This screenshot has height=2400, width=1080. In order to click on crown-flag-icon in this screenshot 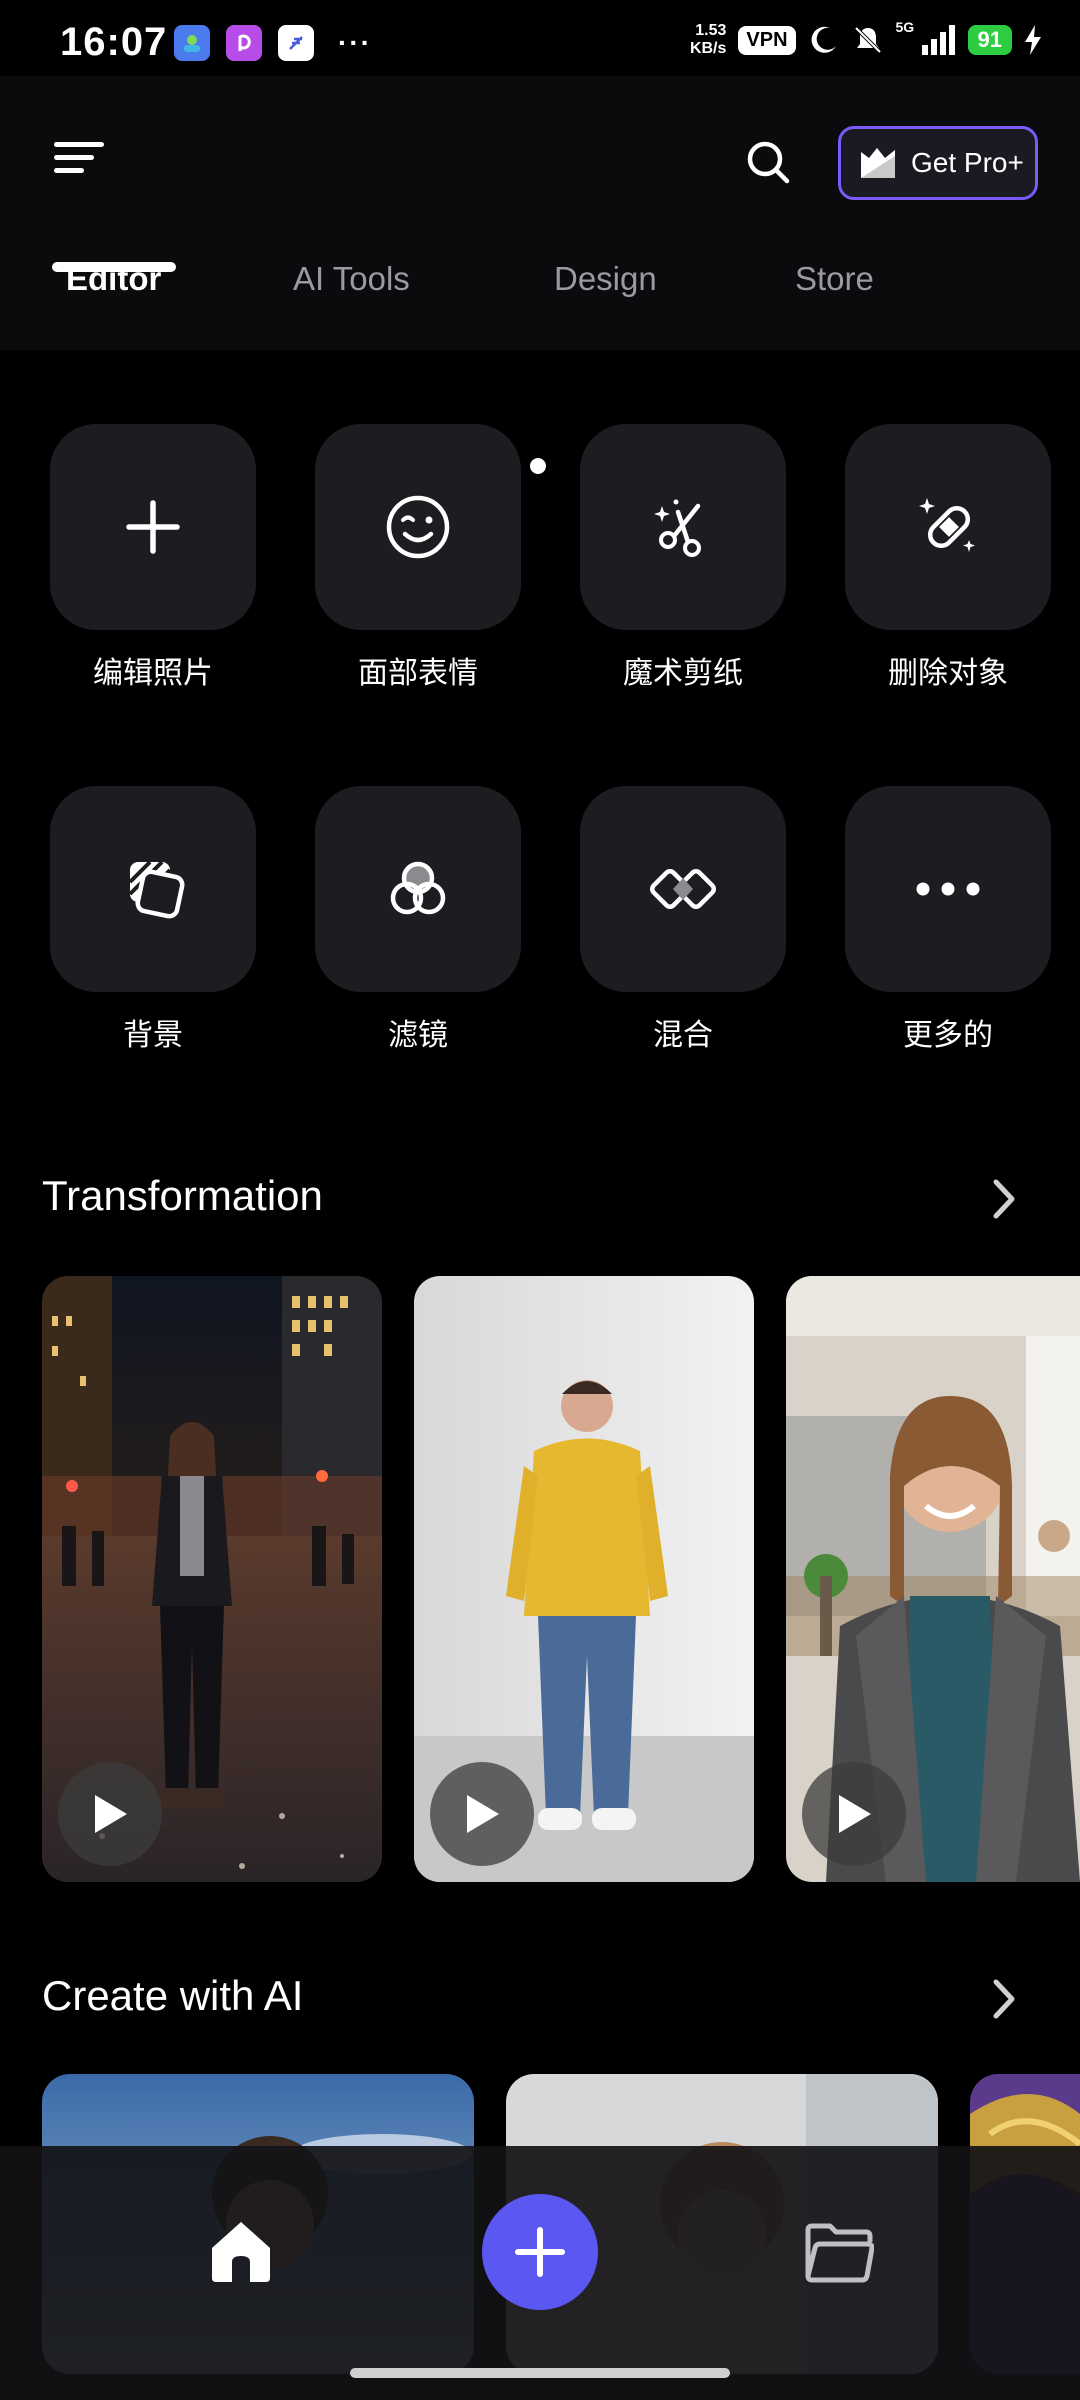, I will do `click(878, 163)`.